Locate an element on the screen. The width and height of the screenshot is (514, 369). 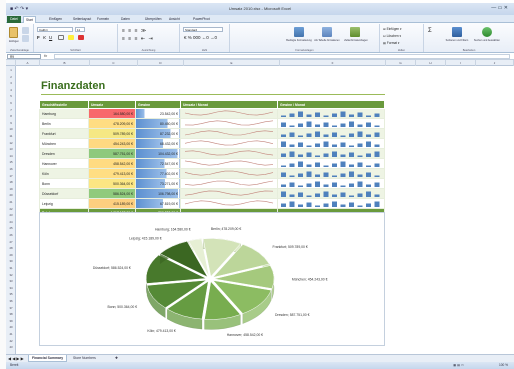
gewinn-cell: 104.432,00 € is located at coordinates (157, 153).